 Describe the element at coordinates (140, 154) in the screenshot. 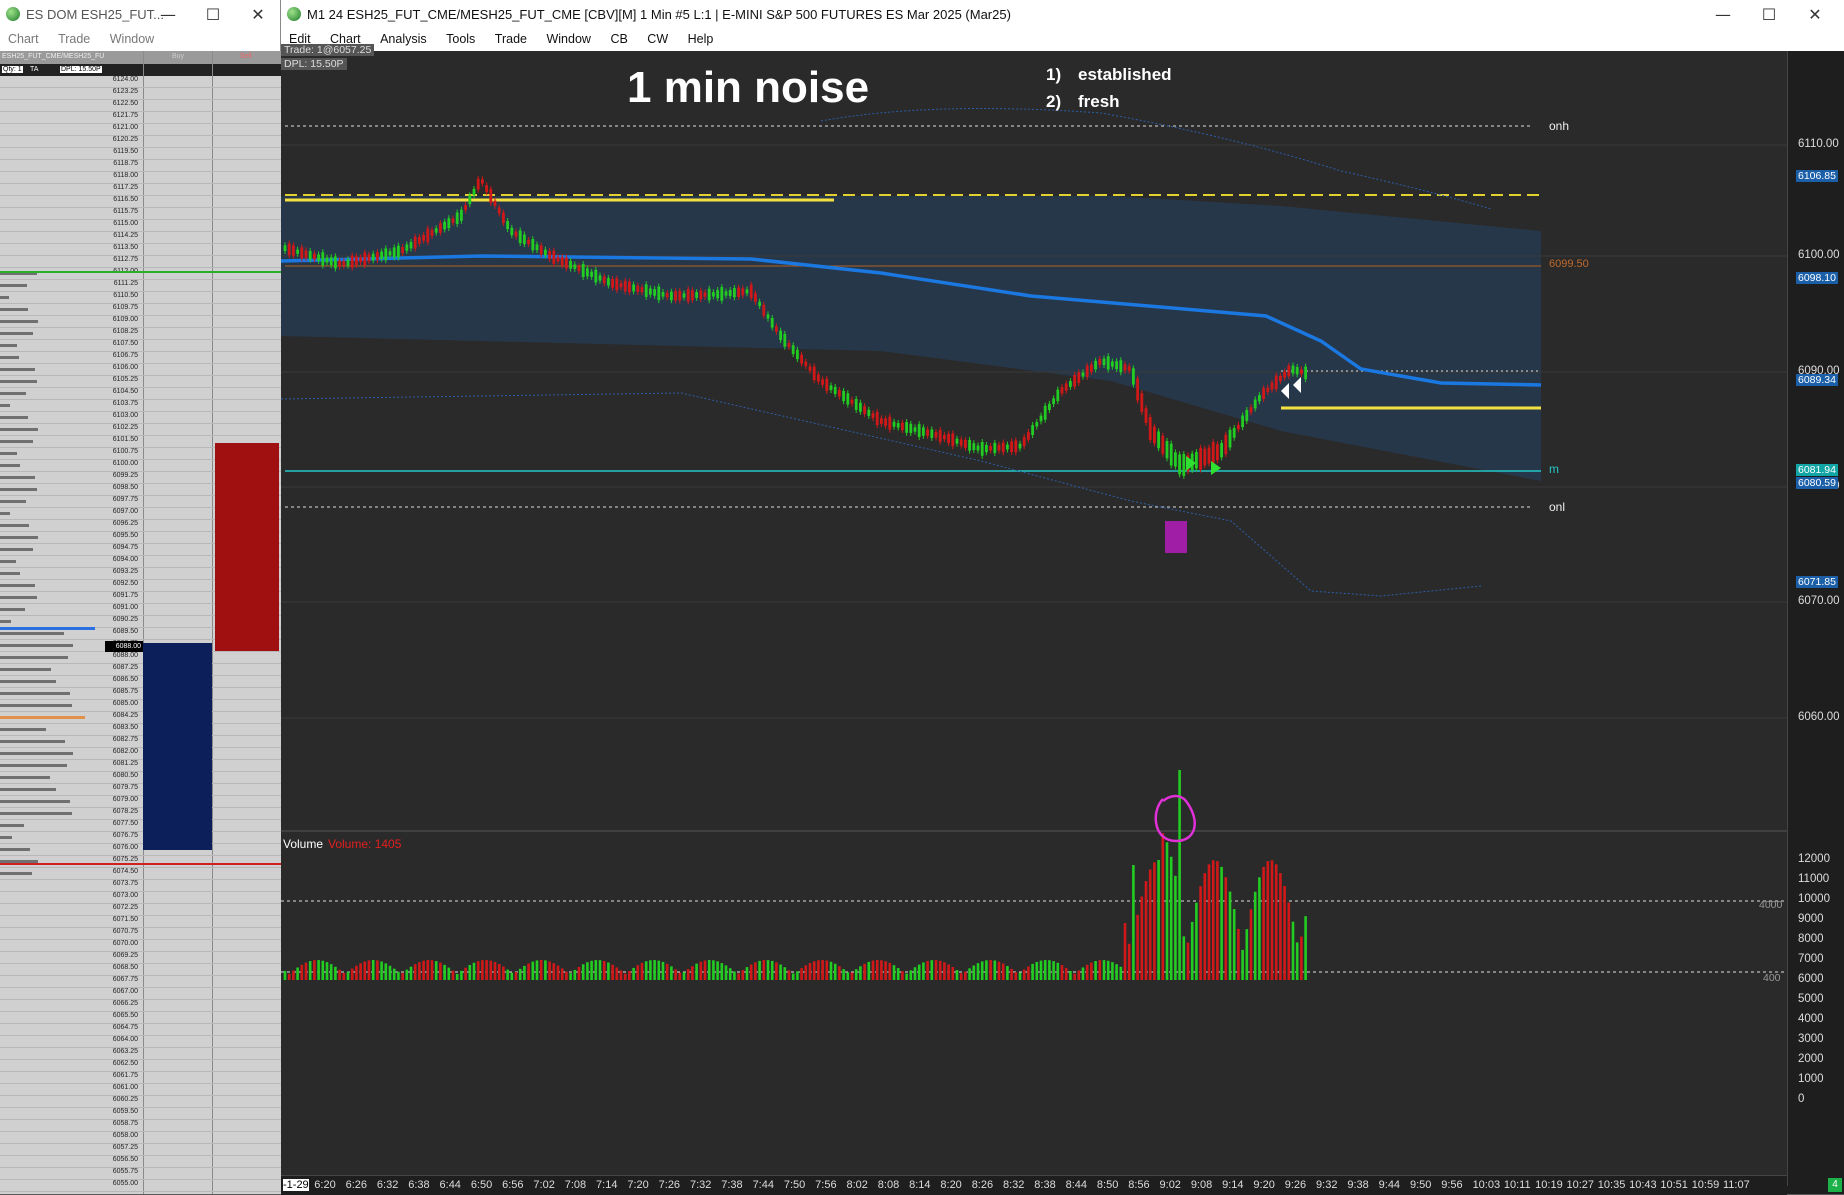

I see `dom-price-row: 6119.50` at that location.